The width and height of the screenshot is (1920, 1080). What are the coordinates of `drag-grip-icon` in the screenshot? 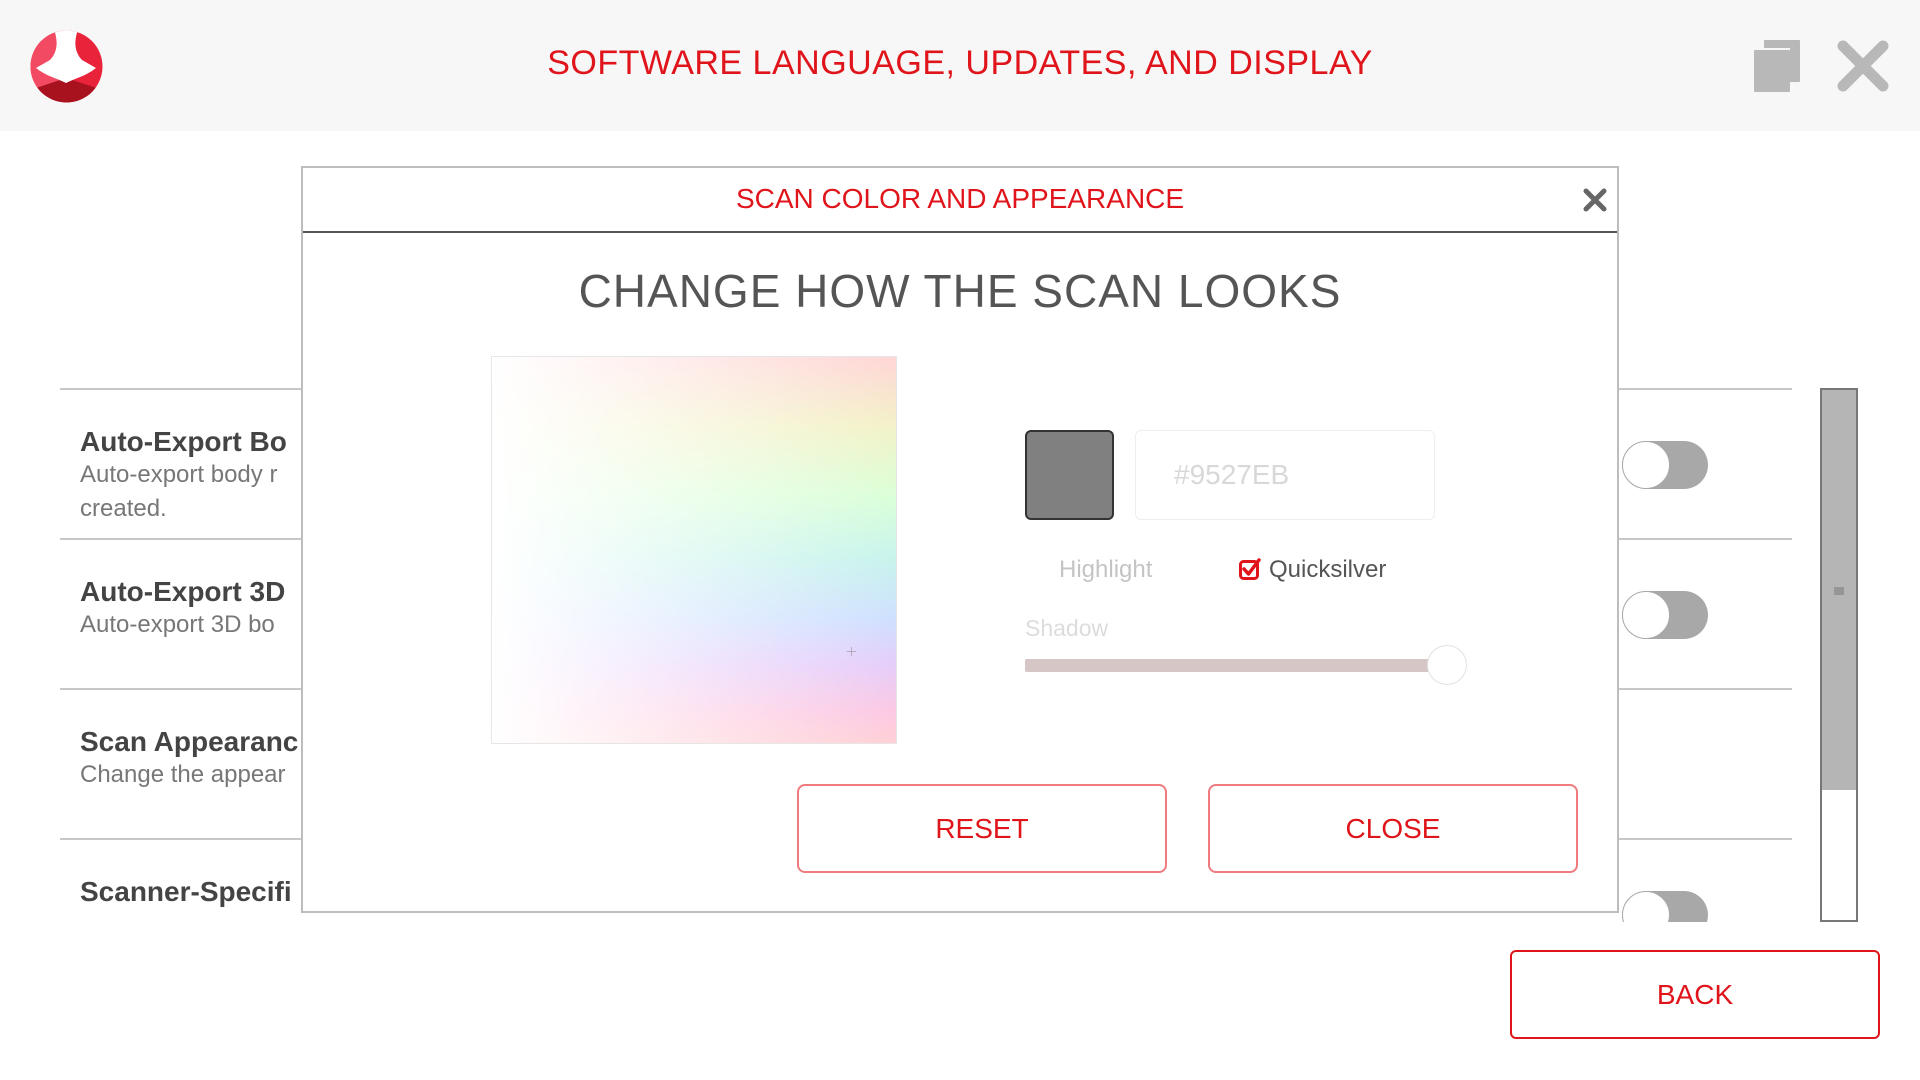 It's located at (1839, 591).